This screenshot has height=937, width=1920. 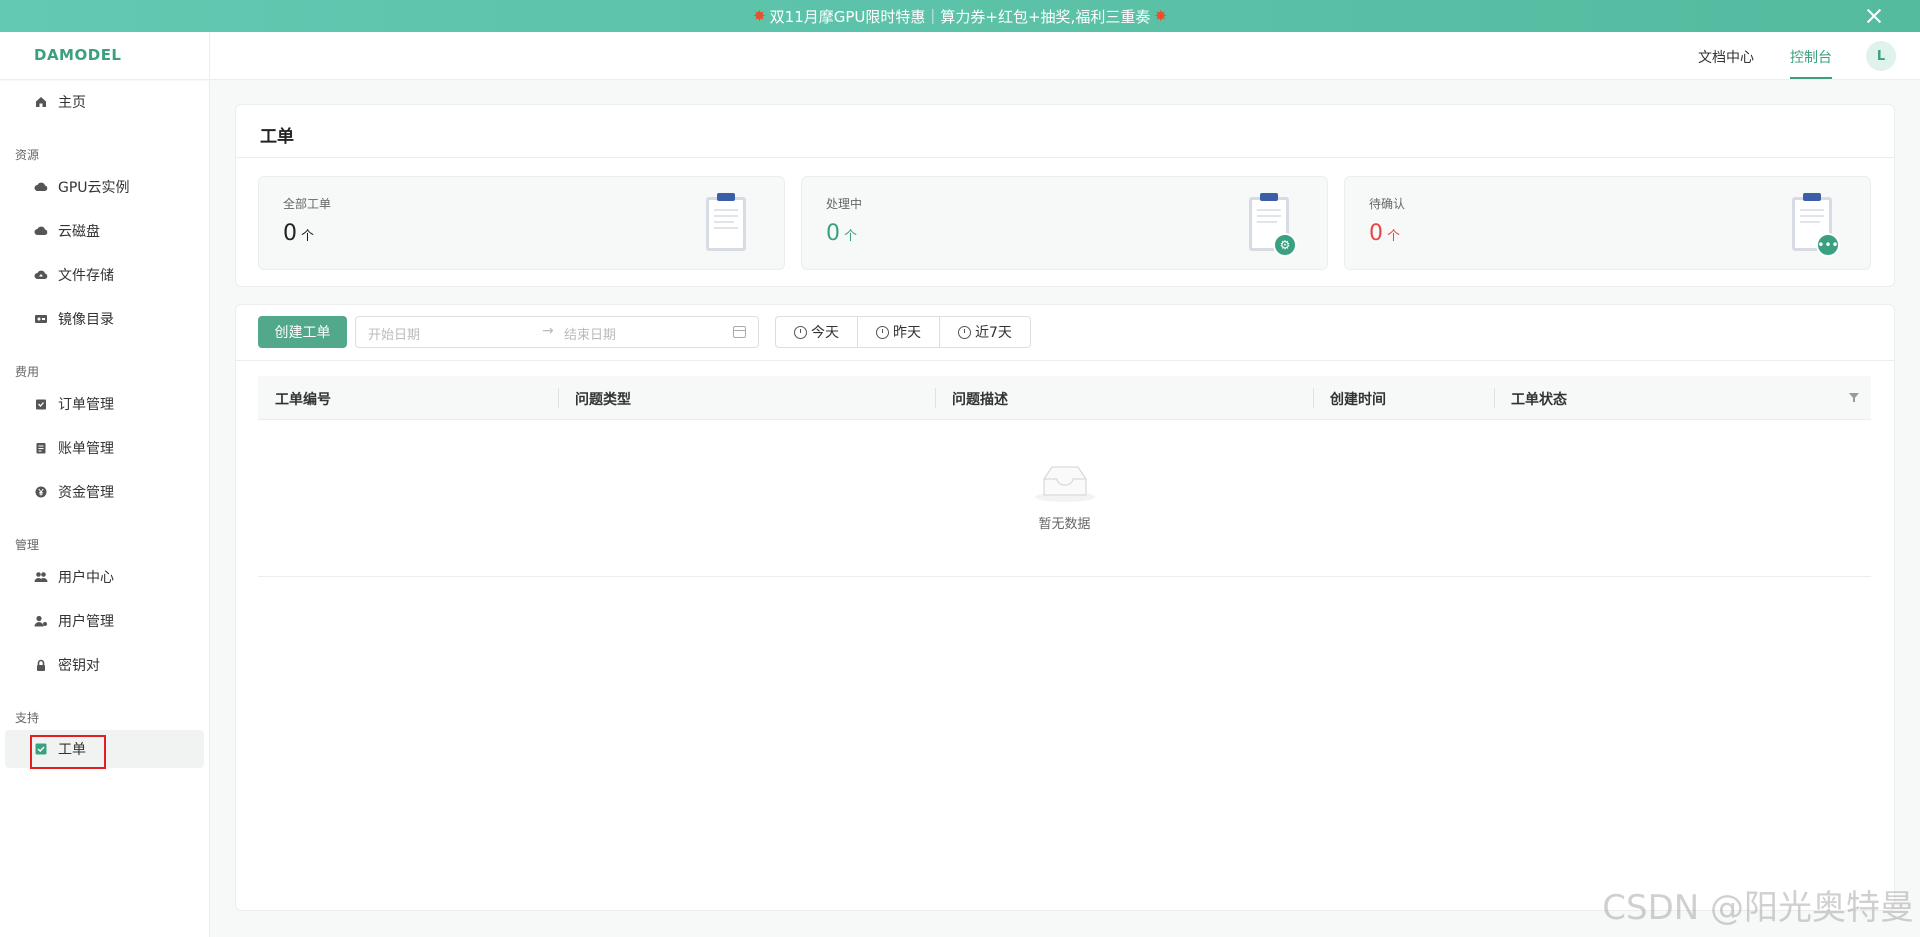 I want to click on cloud-upload-icon, so click(x=41, y=275).